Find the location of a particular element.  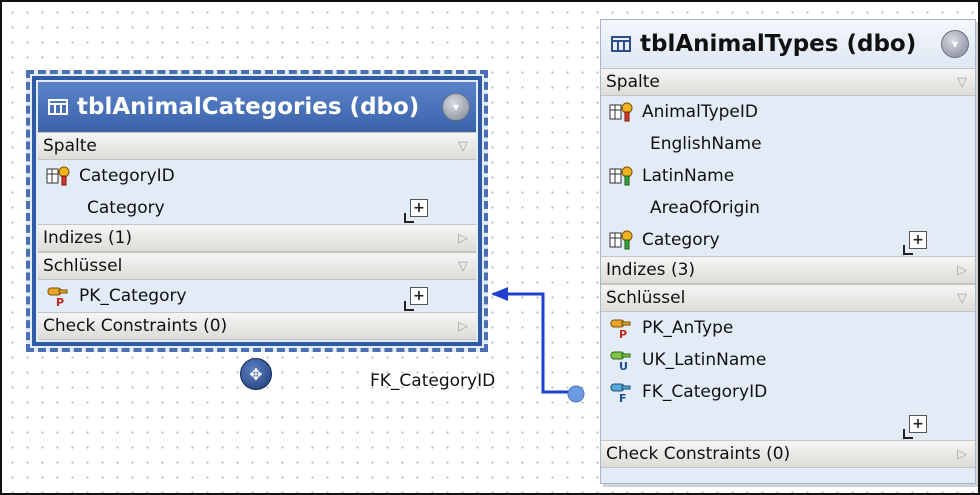

column-name: AnimalTypeID is located at coordinates (700, 112).